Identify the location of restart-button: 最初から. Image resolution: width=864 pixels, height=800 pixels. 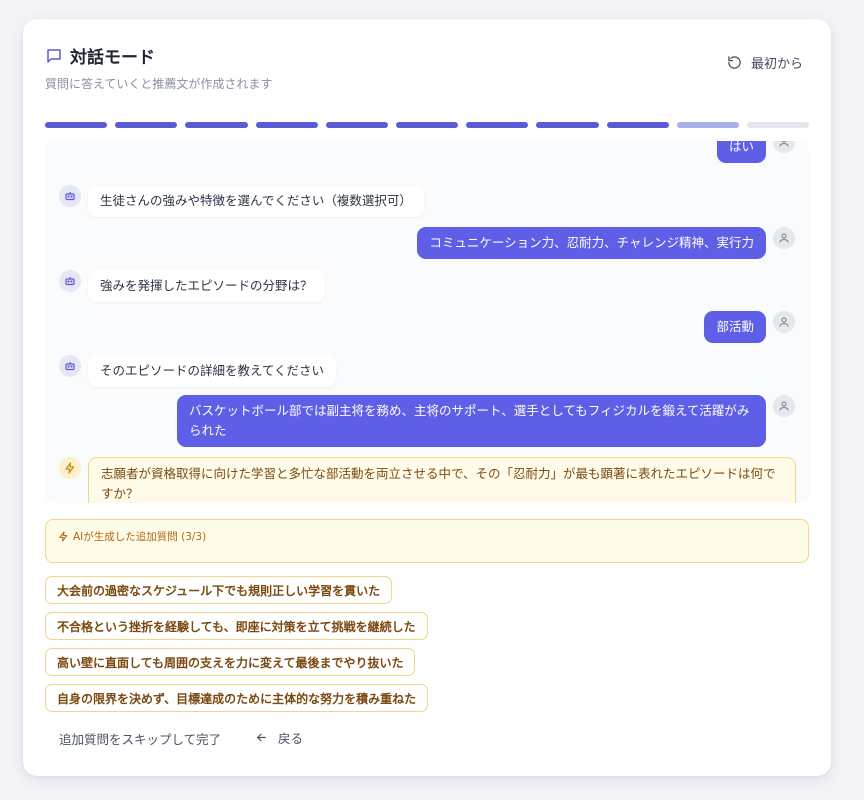
(765, 62).